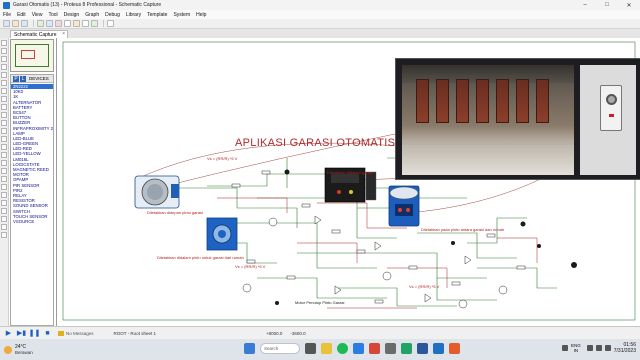 The height and width of the screenshot is (360, 640). Describe the element at coordinates (94, 23) in the screenshot. I see `source-code-icon` at that location.